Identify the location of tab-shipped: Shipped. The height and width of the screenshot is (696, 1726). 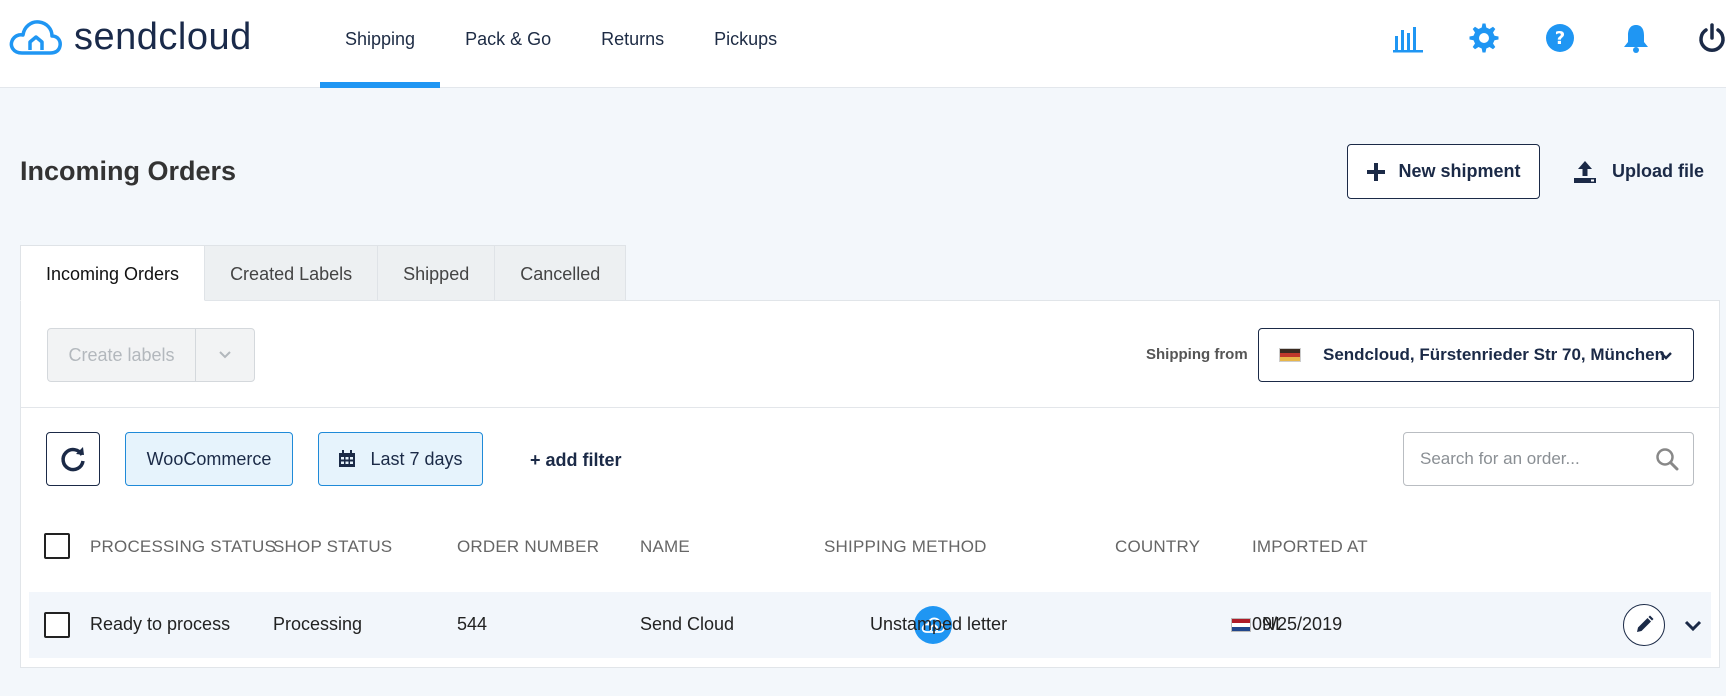
(436, 273).